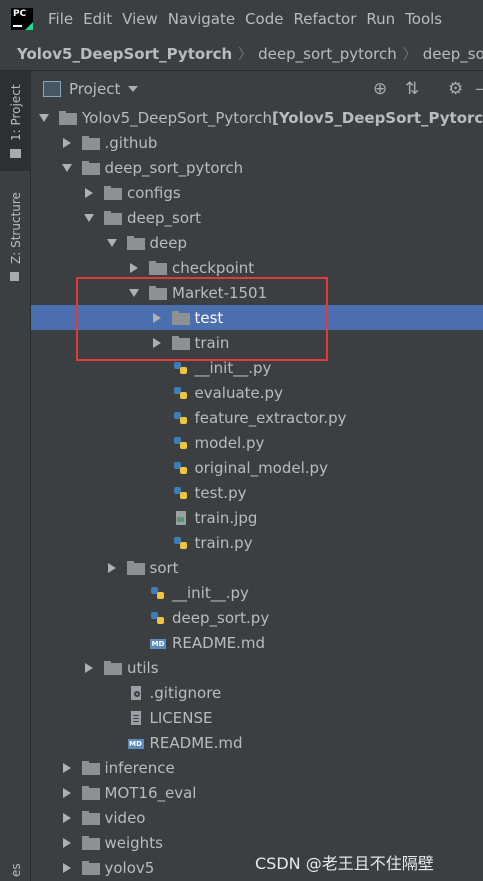  I want to click on tree-item-label: train.jpg, so click(226, 517).